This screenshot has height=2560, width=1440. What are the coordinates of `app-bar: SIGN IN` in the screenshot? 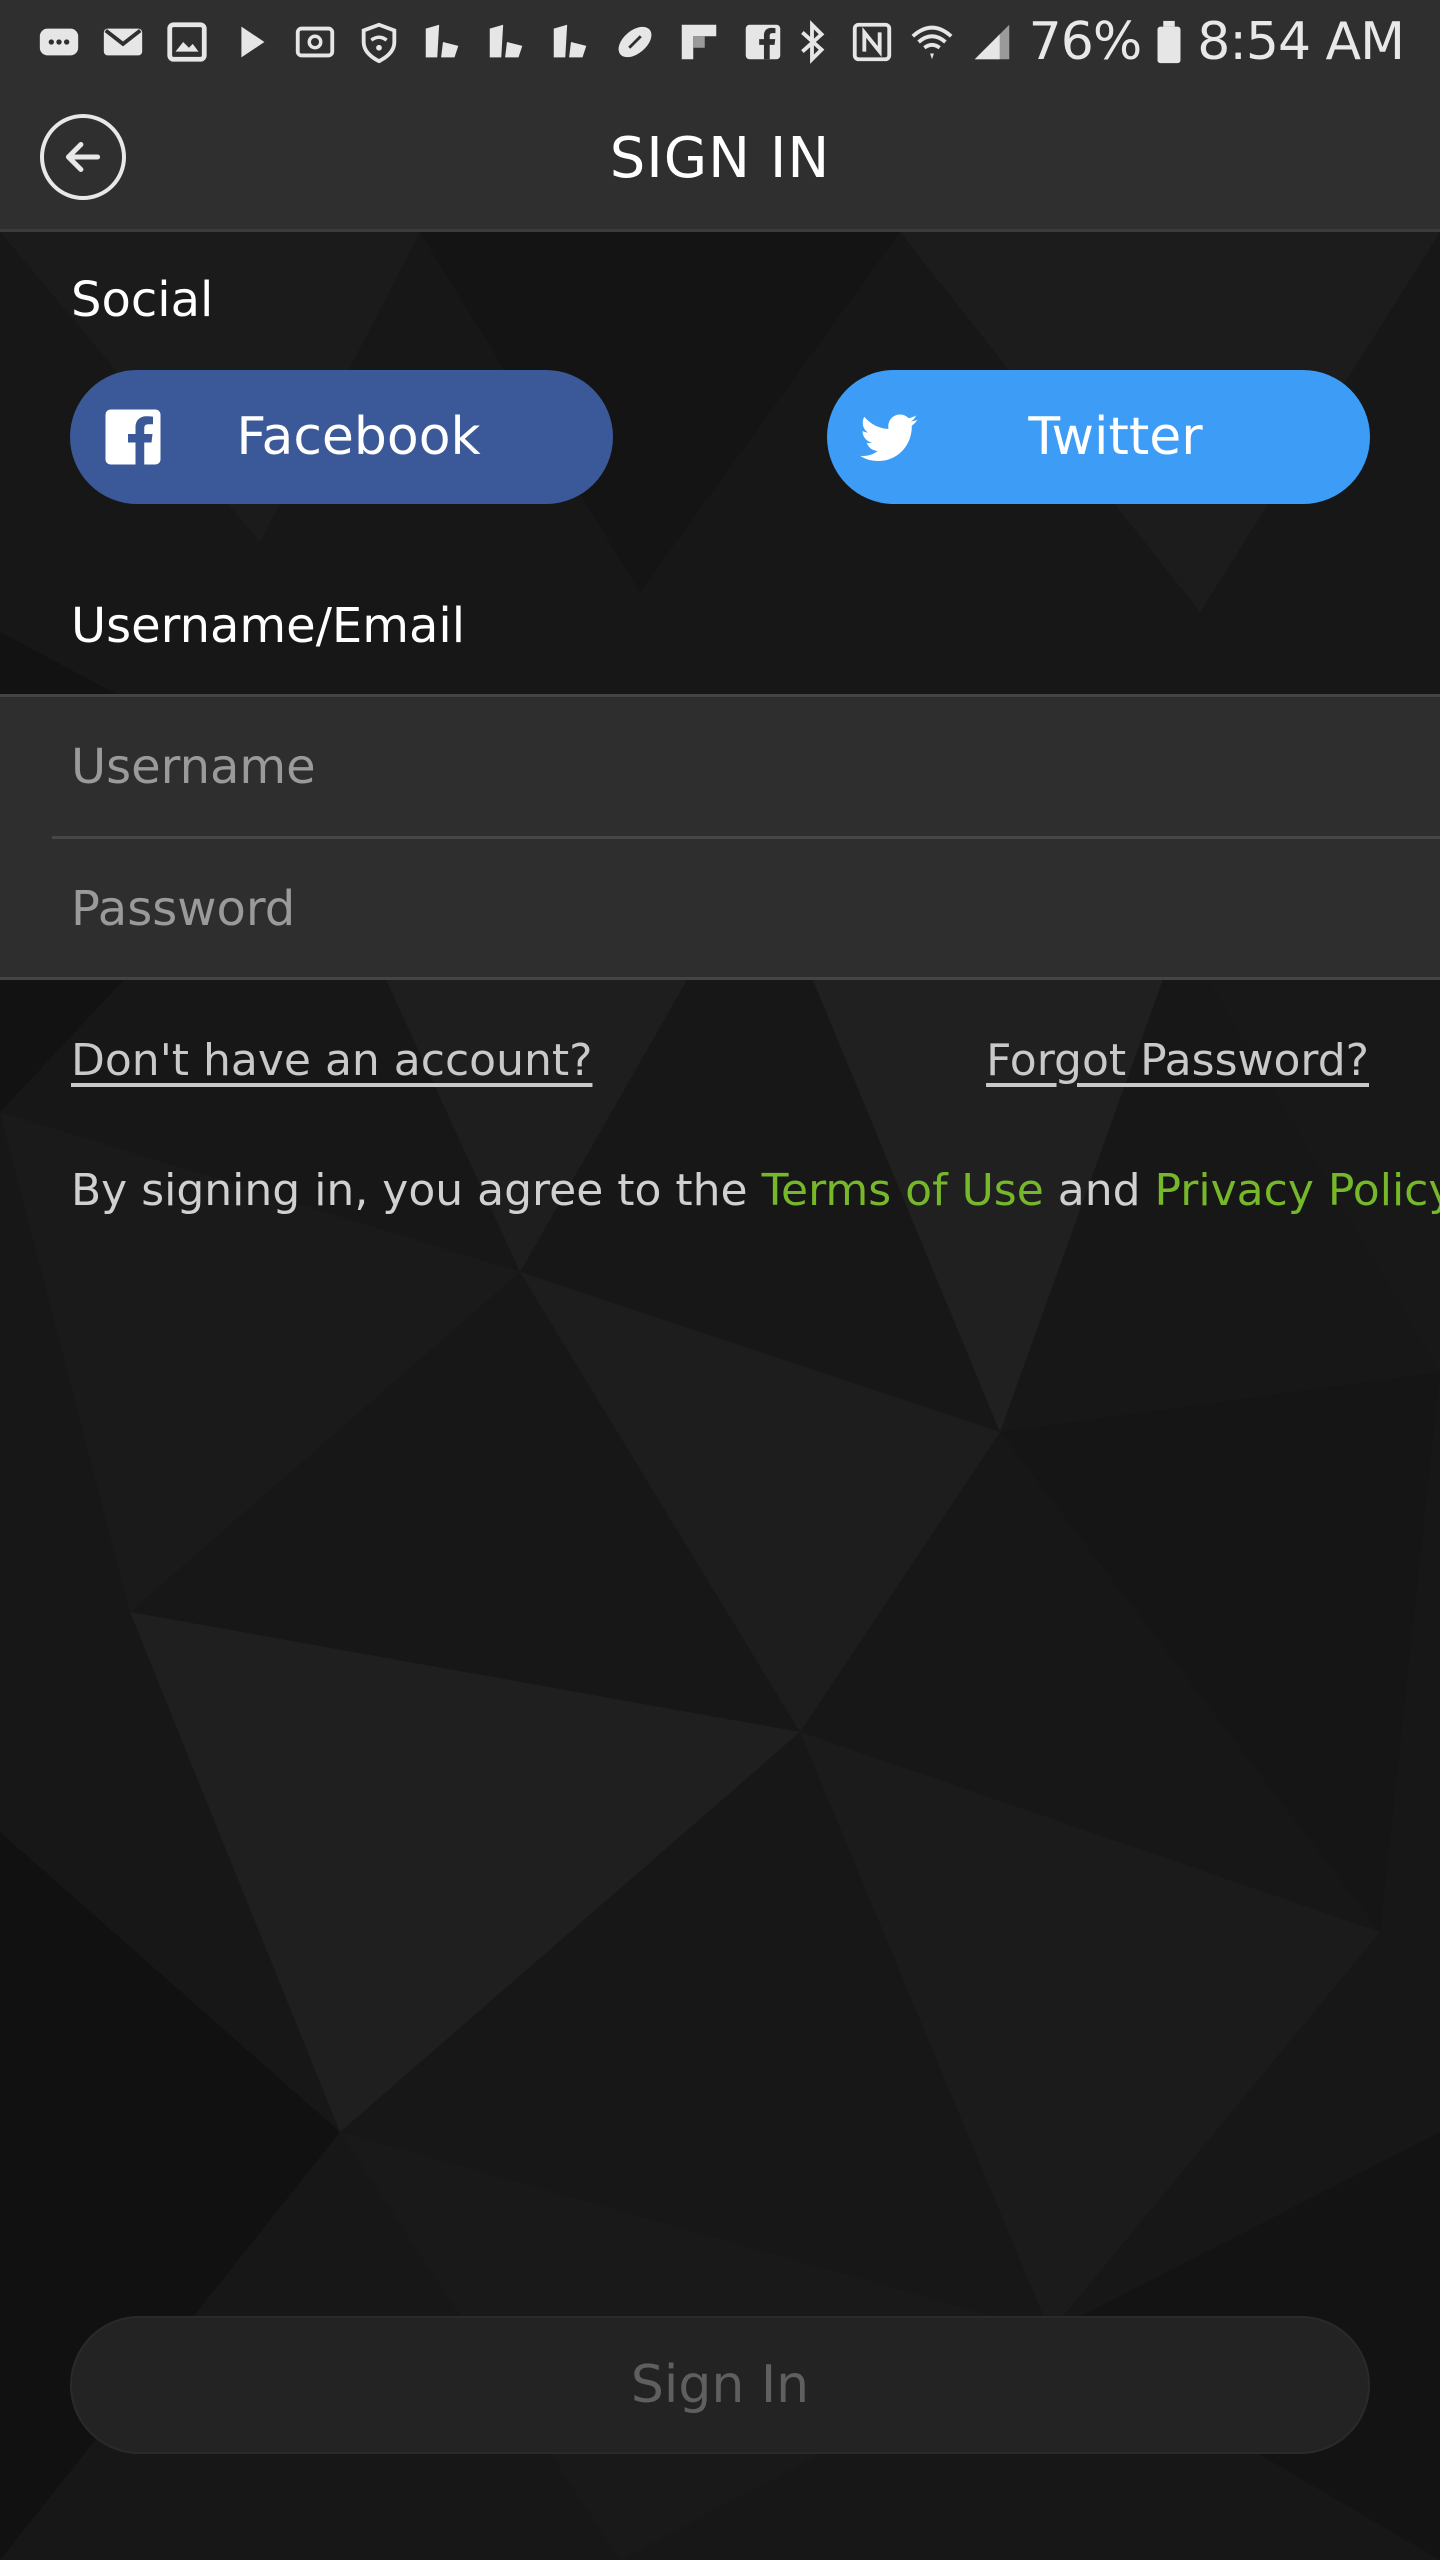 It's located at (720, 158).